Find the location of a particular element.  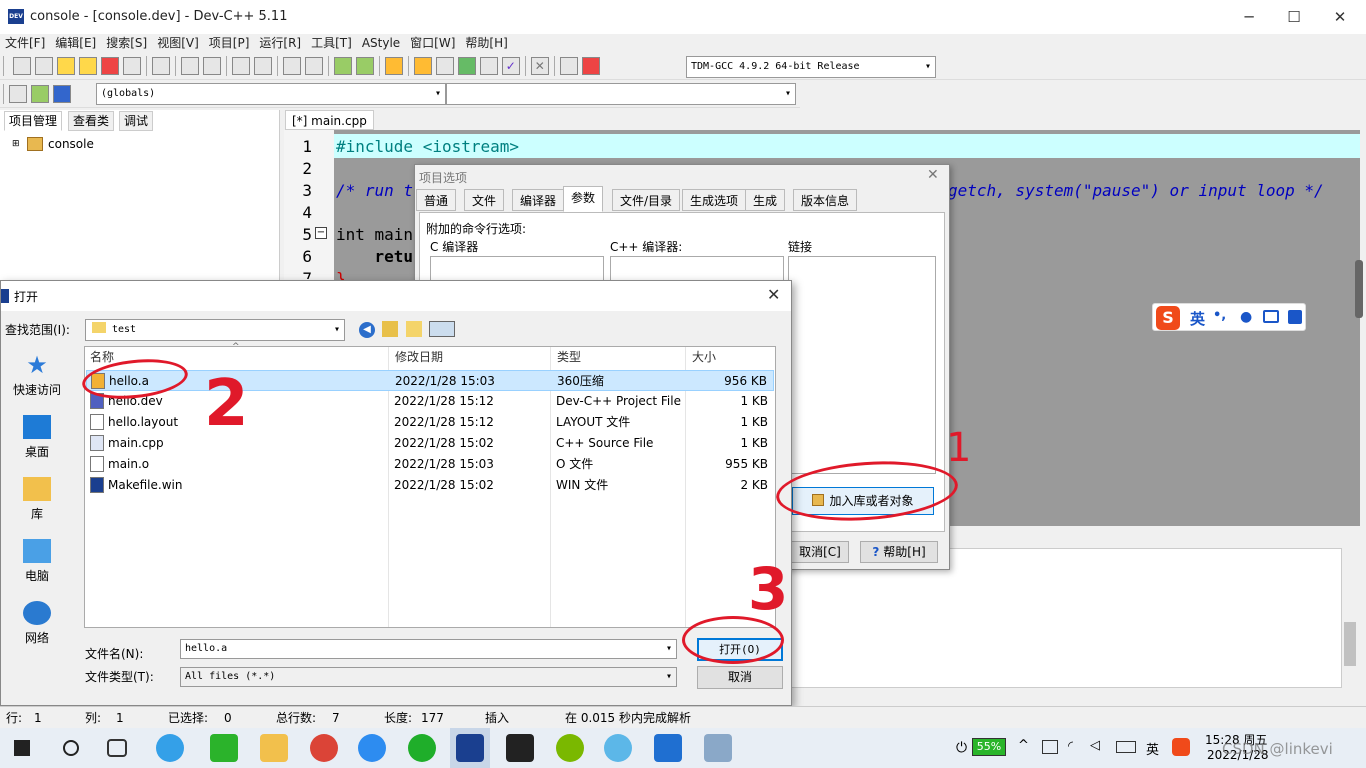

tree-item-console: console is located at coordinates (71, 144).